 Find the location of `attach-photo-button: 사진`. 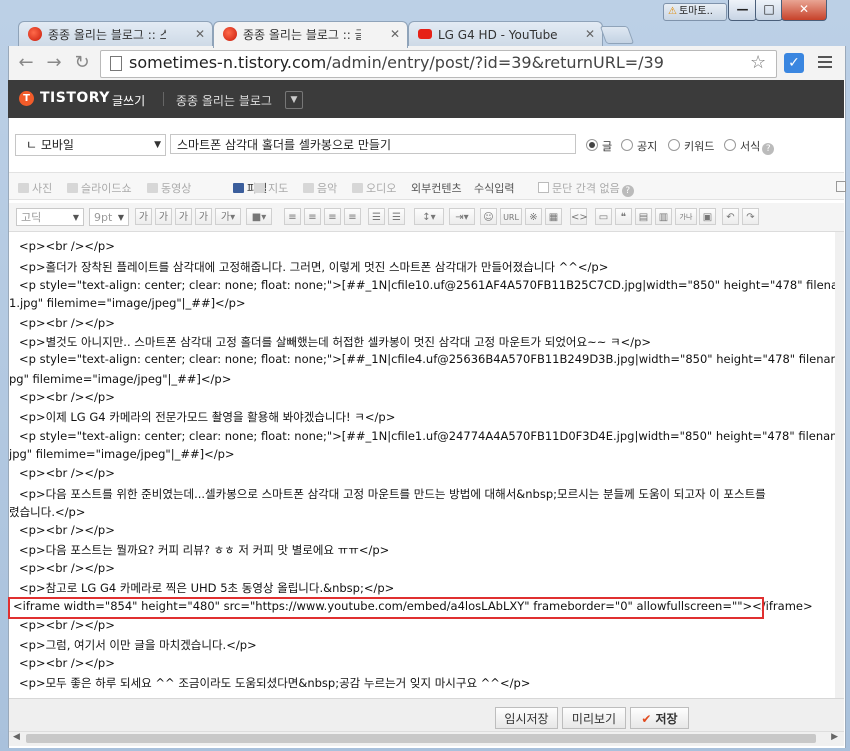

attach-photo-button: 사진 is located at coordinates (35, 188).